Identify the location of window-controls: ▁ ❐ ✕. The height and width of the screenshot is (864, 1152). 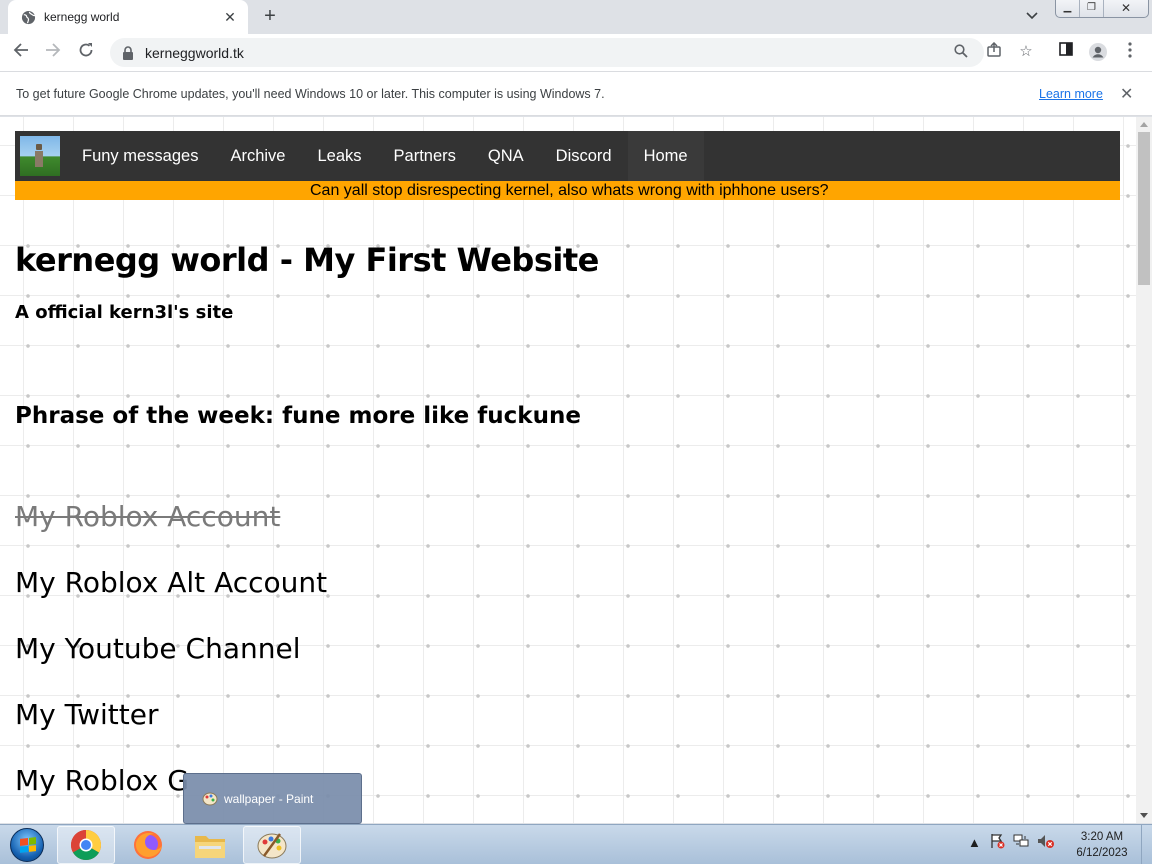
(1102, 9).